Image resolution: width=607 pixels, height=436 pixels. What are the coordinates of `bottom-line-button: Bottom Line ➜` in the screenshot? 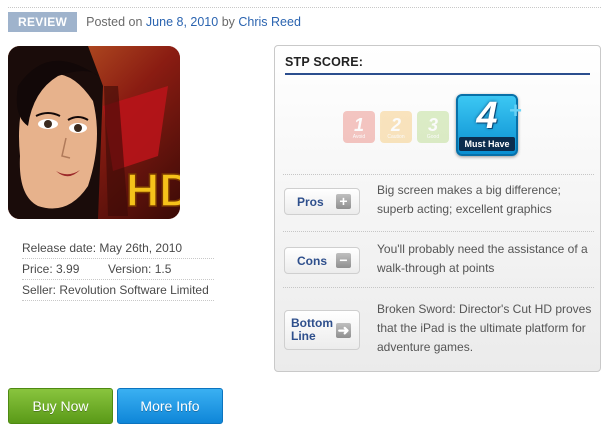 It's located at (322, 330).